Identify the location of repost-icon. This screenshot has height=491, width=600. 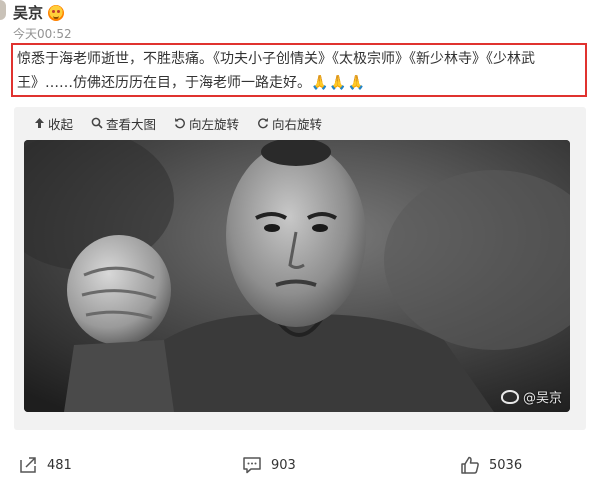
(28, 465).